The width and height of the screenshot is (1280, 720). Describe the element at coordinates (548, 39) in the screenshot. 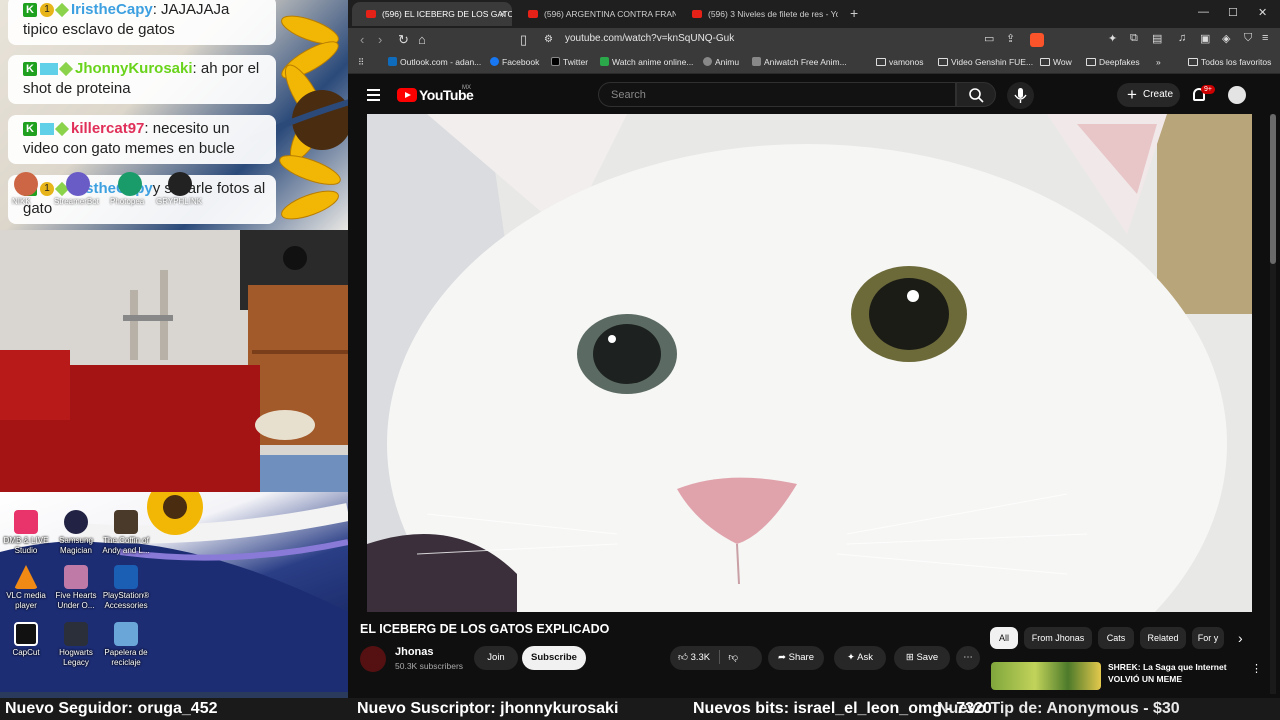

I see `site-info-icon: ⚙` at that location.